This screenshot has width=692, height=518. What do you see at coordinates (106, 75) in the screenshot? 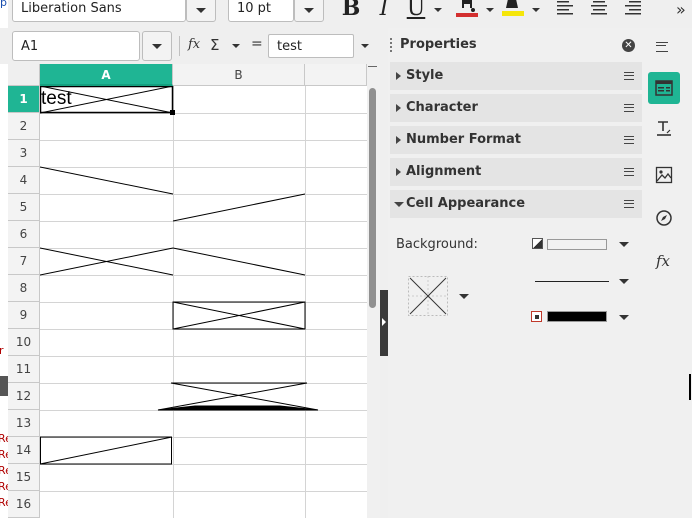
I see `column-header-a: A` at bounding box center [106, 75].